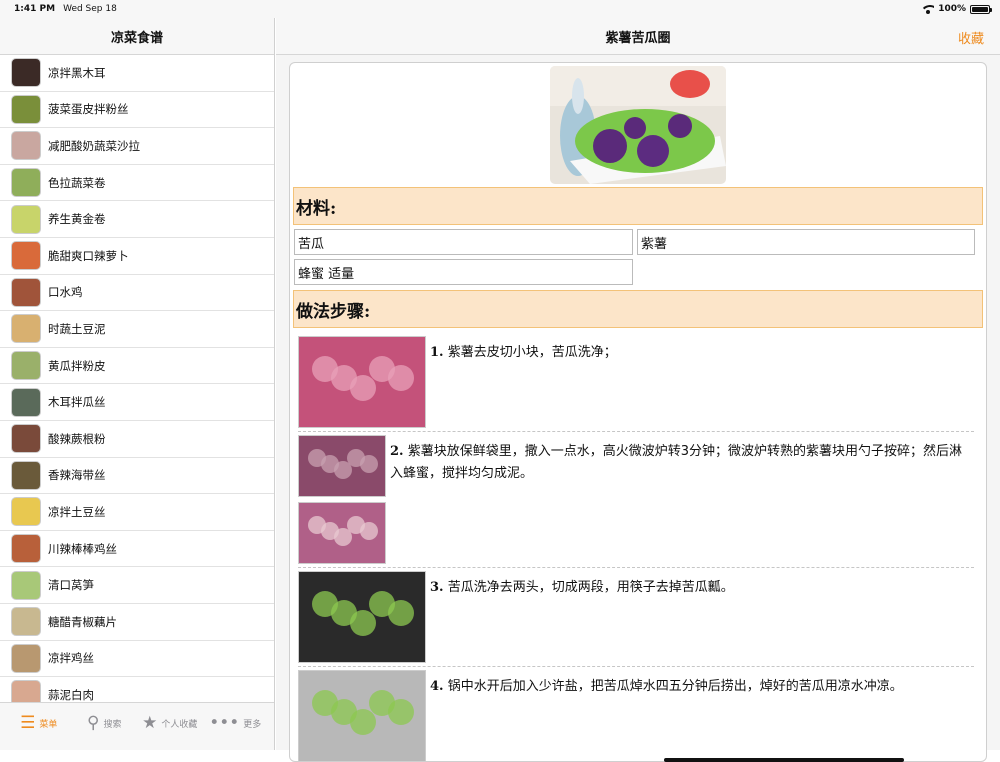 The width and height of the screenshot is (1000, 762). Describe the element at coordinates (35, 9) in the screenshot. I see `status-time: 1:41 PM` at that location.